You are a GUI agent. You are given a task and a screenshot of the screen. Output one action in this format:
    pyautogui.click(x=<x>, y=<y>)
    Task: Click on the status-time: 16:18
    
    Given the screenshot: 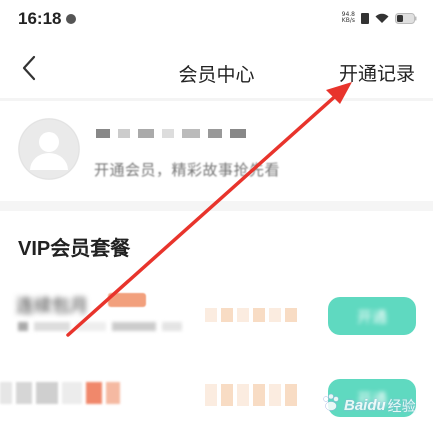 What is the action you would take?
    pyautogui.click(x=40, y=18)
    